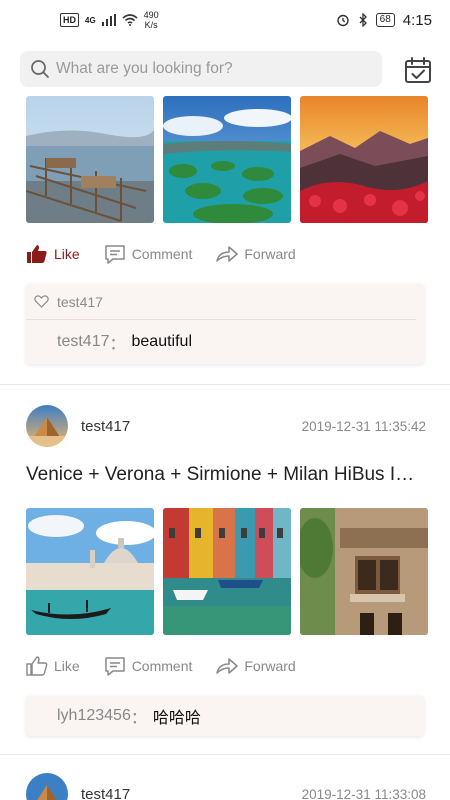 The width and height of the screenshot is (450, 800). Describe the element at coordinates (151, 25) in the screenshot. I see `speed-unit: K/s` at that location.